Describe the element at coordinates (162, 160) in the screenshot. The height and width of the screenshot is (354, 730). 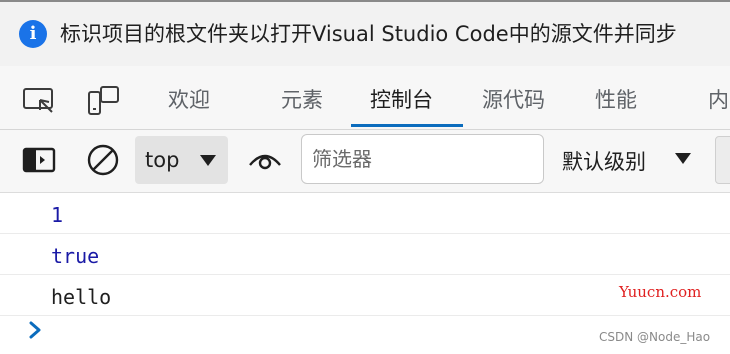
I see `context-value: top` at that location.